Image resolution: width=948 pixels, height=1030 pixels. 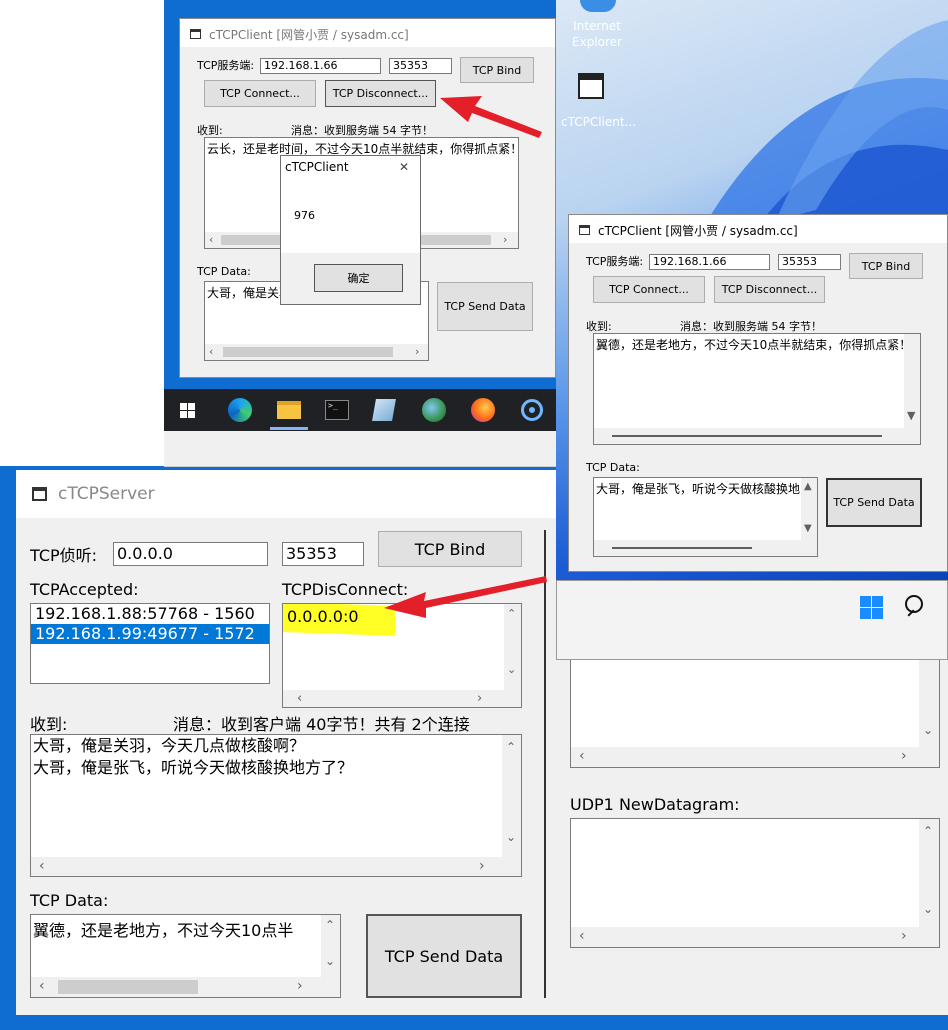 I want to click on accepted-label: TCPAccepted:, so click(x=84, y=589).